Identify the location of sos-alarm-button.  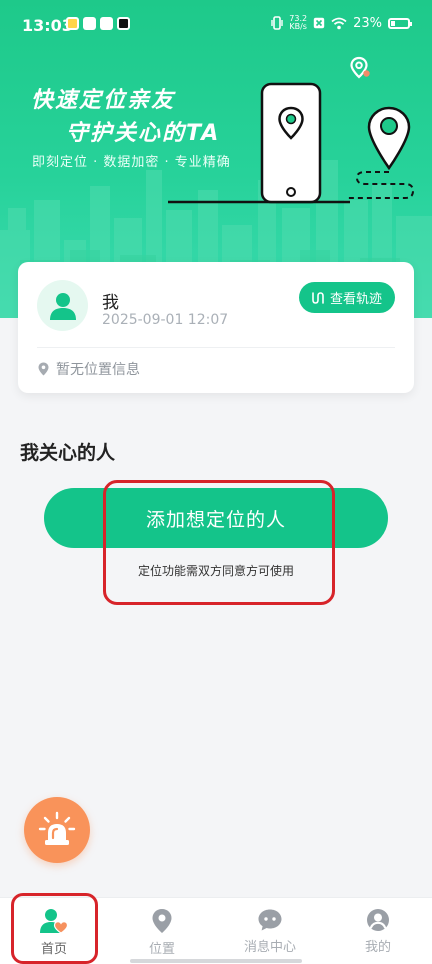
(57, 830).